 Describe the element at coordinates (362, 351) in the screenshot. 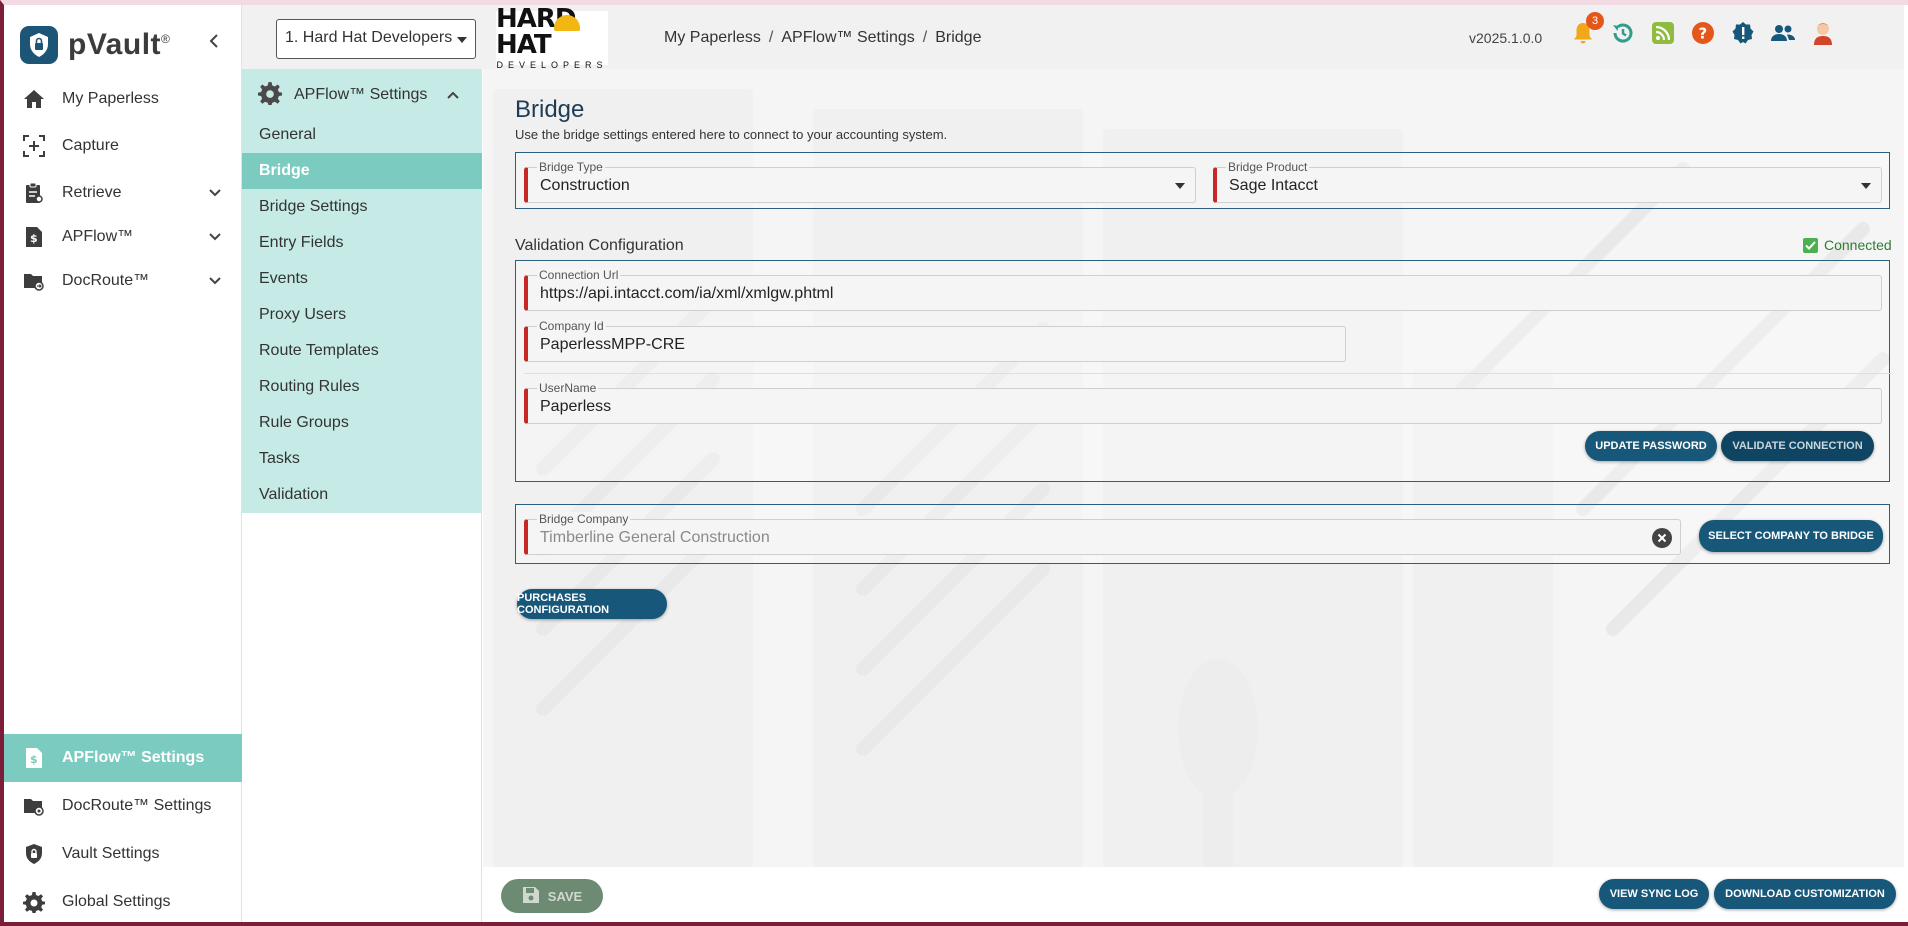

I see `subnav-item-route-templates: Route Templates` at that location.